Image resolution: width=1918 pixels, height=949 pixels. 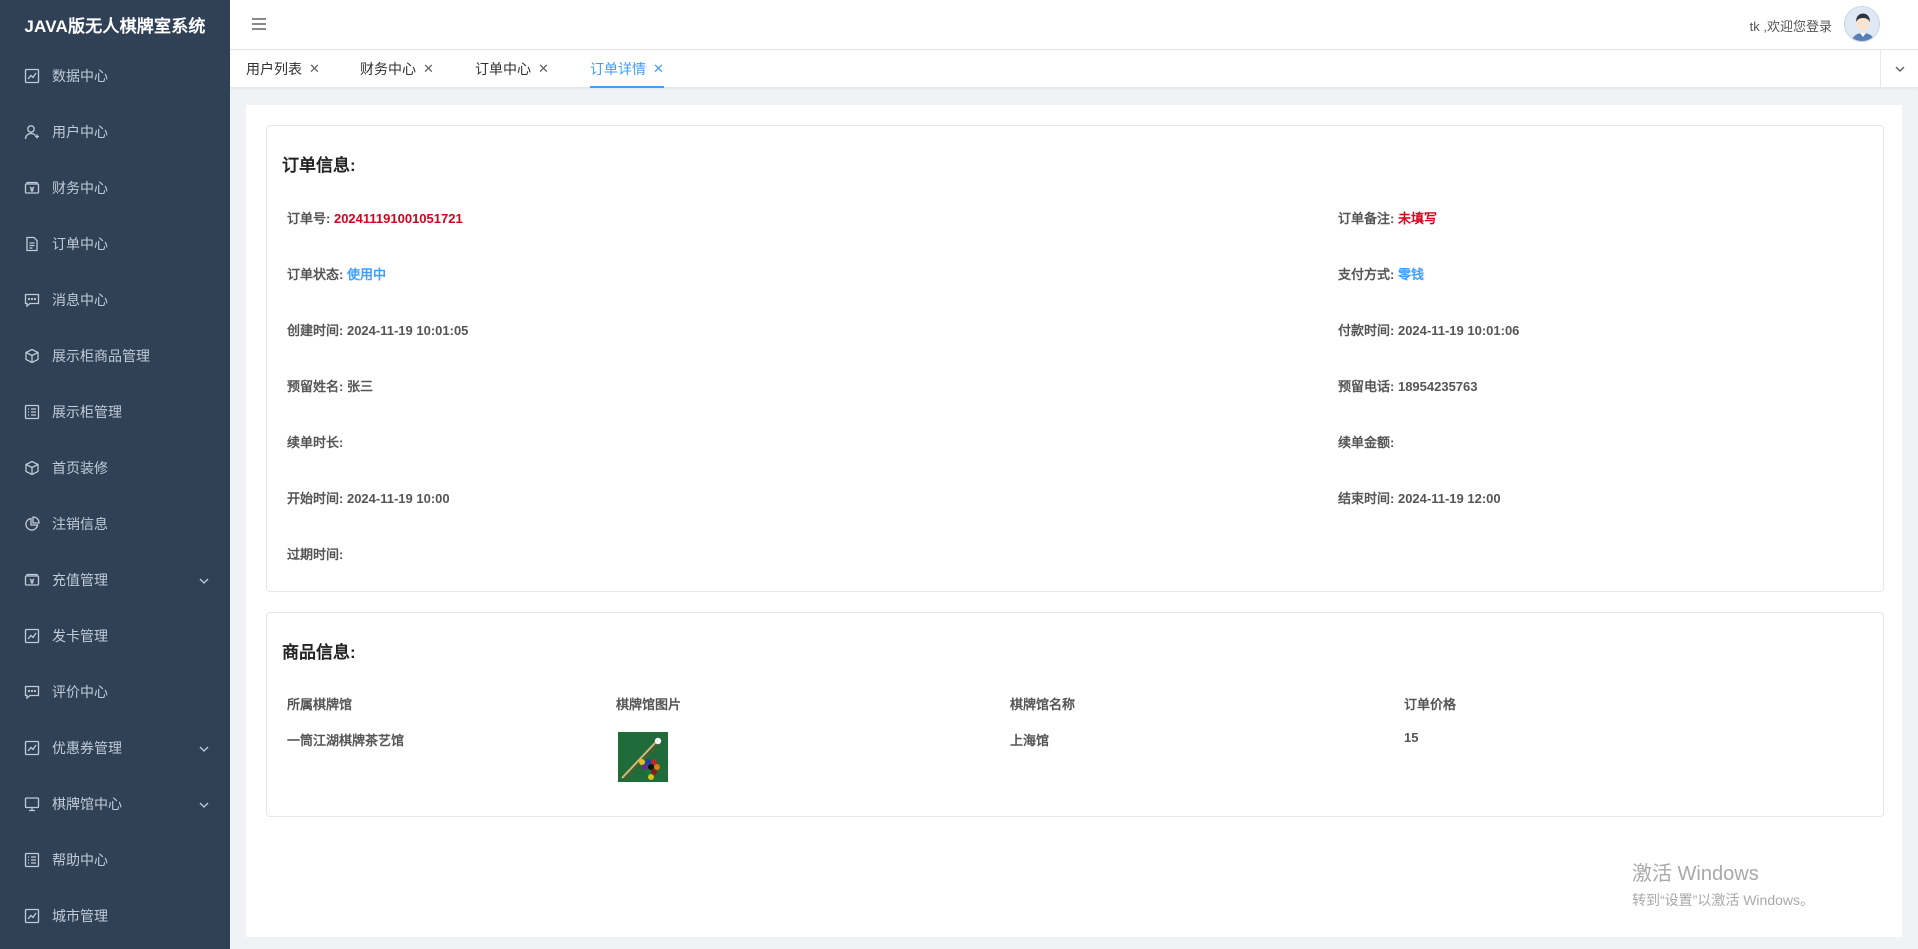 What do you see at coordinates (115, 300) in the screenshot?
I see `sidebar-item-message-center: 消息中心` at bounding box center [115, 300].